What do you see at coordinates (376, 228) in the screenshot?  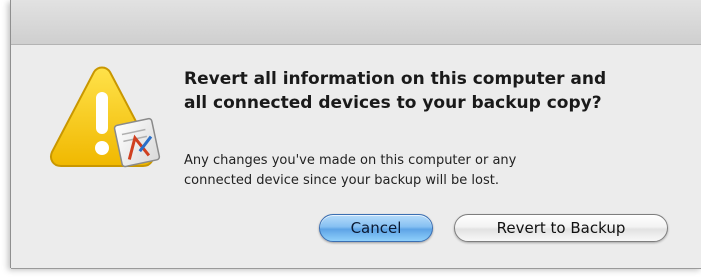 I see `cancel-button: Cancel` at bounding box center [376, 228].